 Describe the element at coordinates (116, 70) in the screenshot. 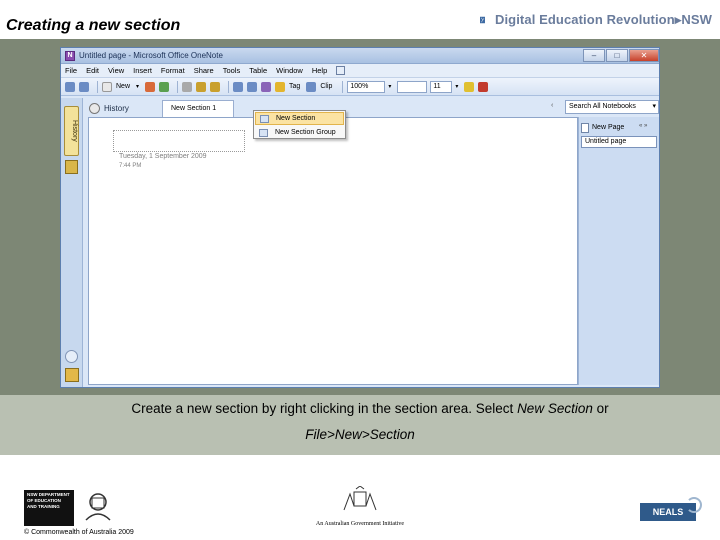

I see `menu-view: View` at that location.